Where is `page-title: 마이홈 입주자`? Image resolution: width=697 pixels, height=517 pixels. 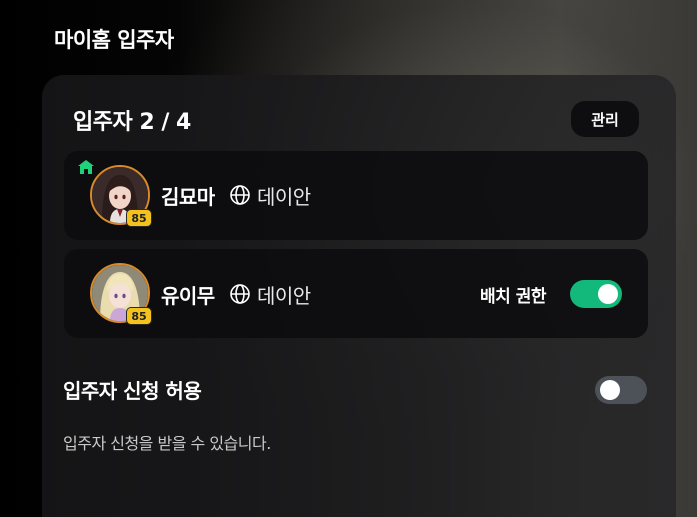
page-title: 마이홈 입주자 is located at coordinates (114, 40).